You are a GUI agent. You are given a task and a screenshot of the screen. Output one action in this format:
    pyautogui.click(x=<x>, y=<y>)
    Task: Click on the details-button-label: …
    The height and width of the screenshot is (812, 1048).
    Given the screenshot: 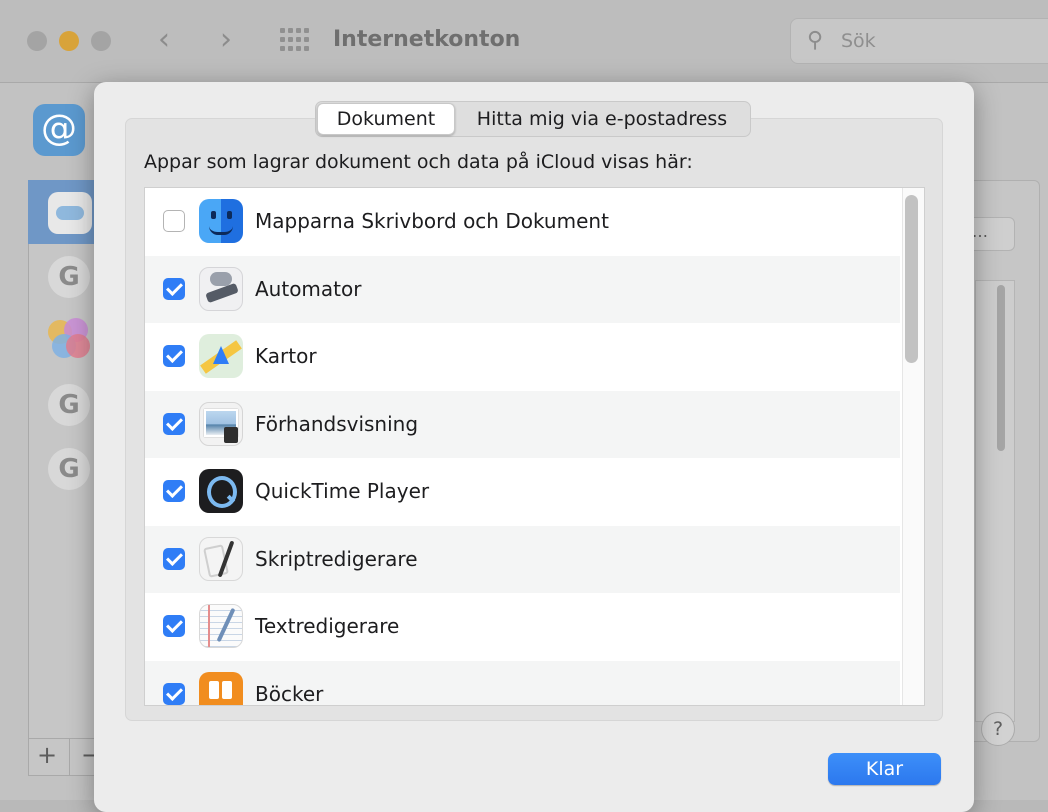 What is the action you would take?
    pyautogui.click(x=980, y=231)
    